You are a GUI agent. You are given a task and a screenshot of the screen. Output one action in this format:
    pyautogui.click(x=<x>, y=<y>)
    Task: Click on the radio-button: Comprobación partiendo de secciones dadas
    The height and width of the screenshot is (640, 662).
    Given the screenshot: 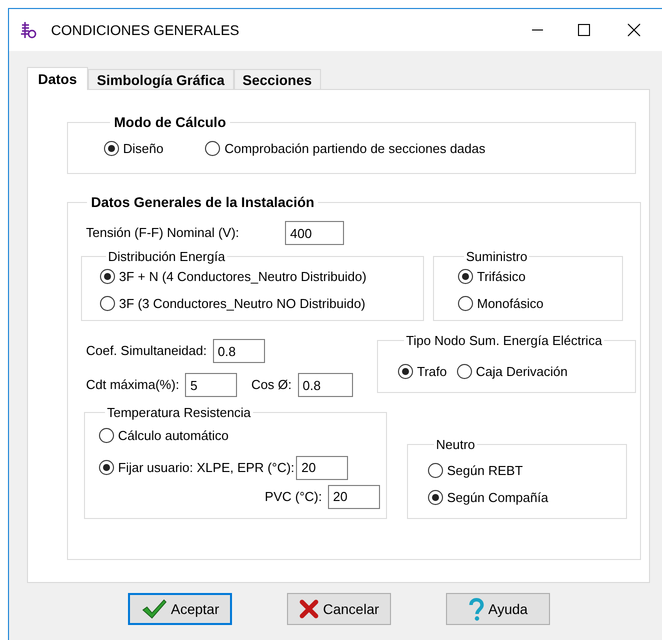 What is the action you would take?
    pyautogui.click(x=345, y=148)
    